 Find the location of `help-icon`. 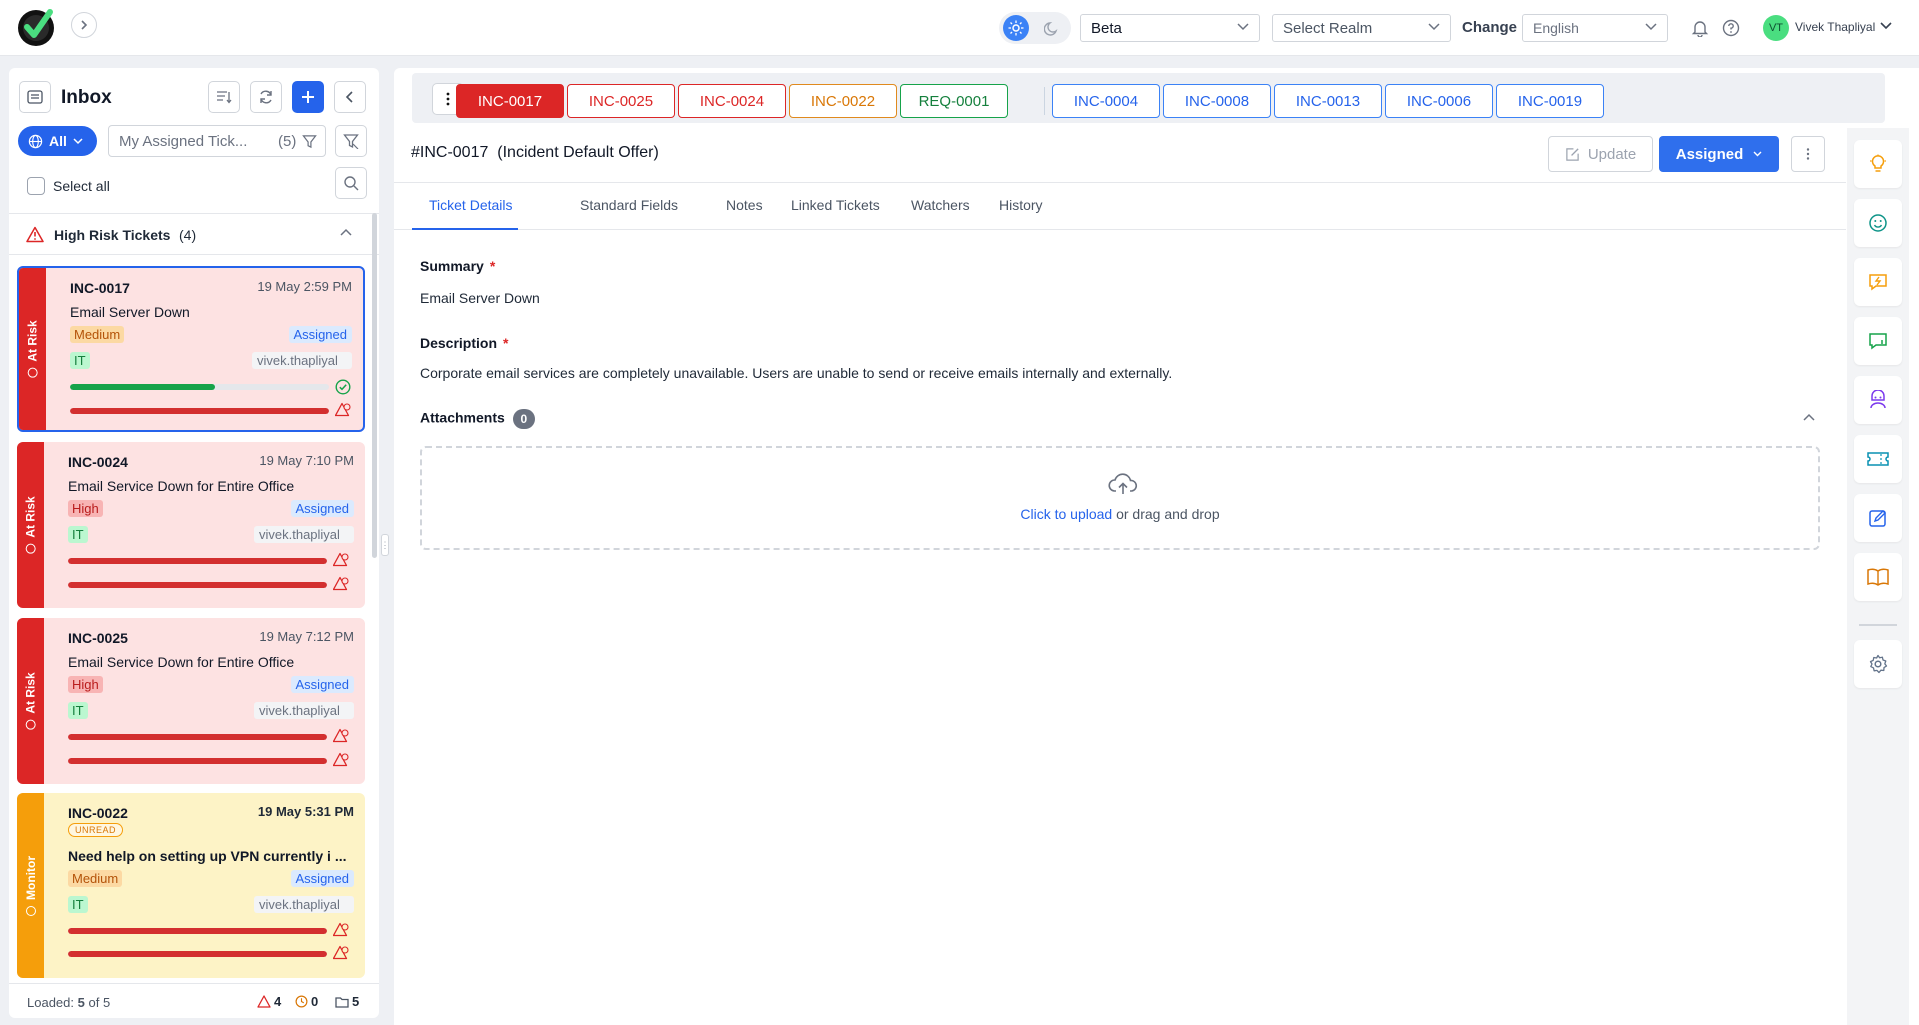

help-icon is located at coordinates (1731, 28).